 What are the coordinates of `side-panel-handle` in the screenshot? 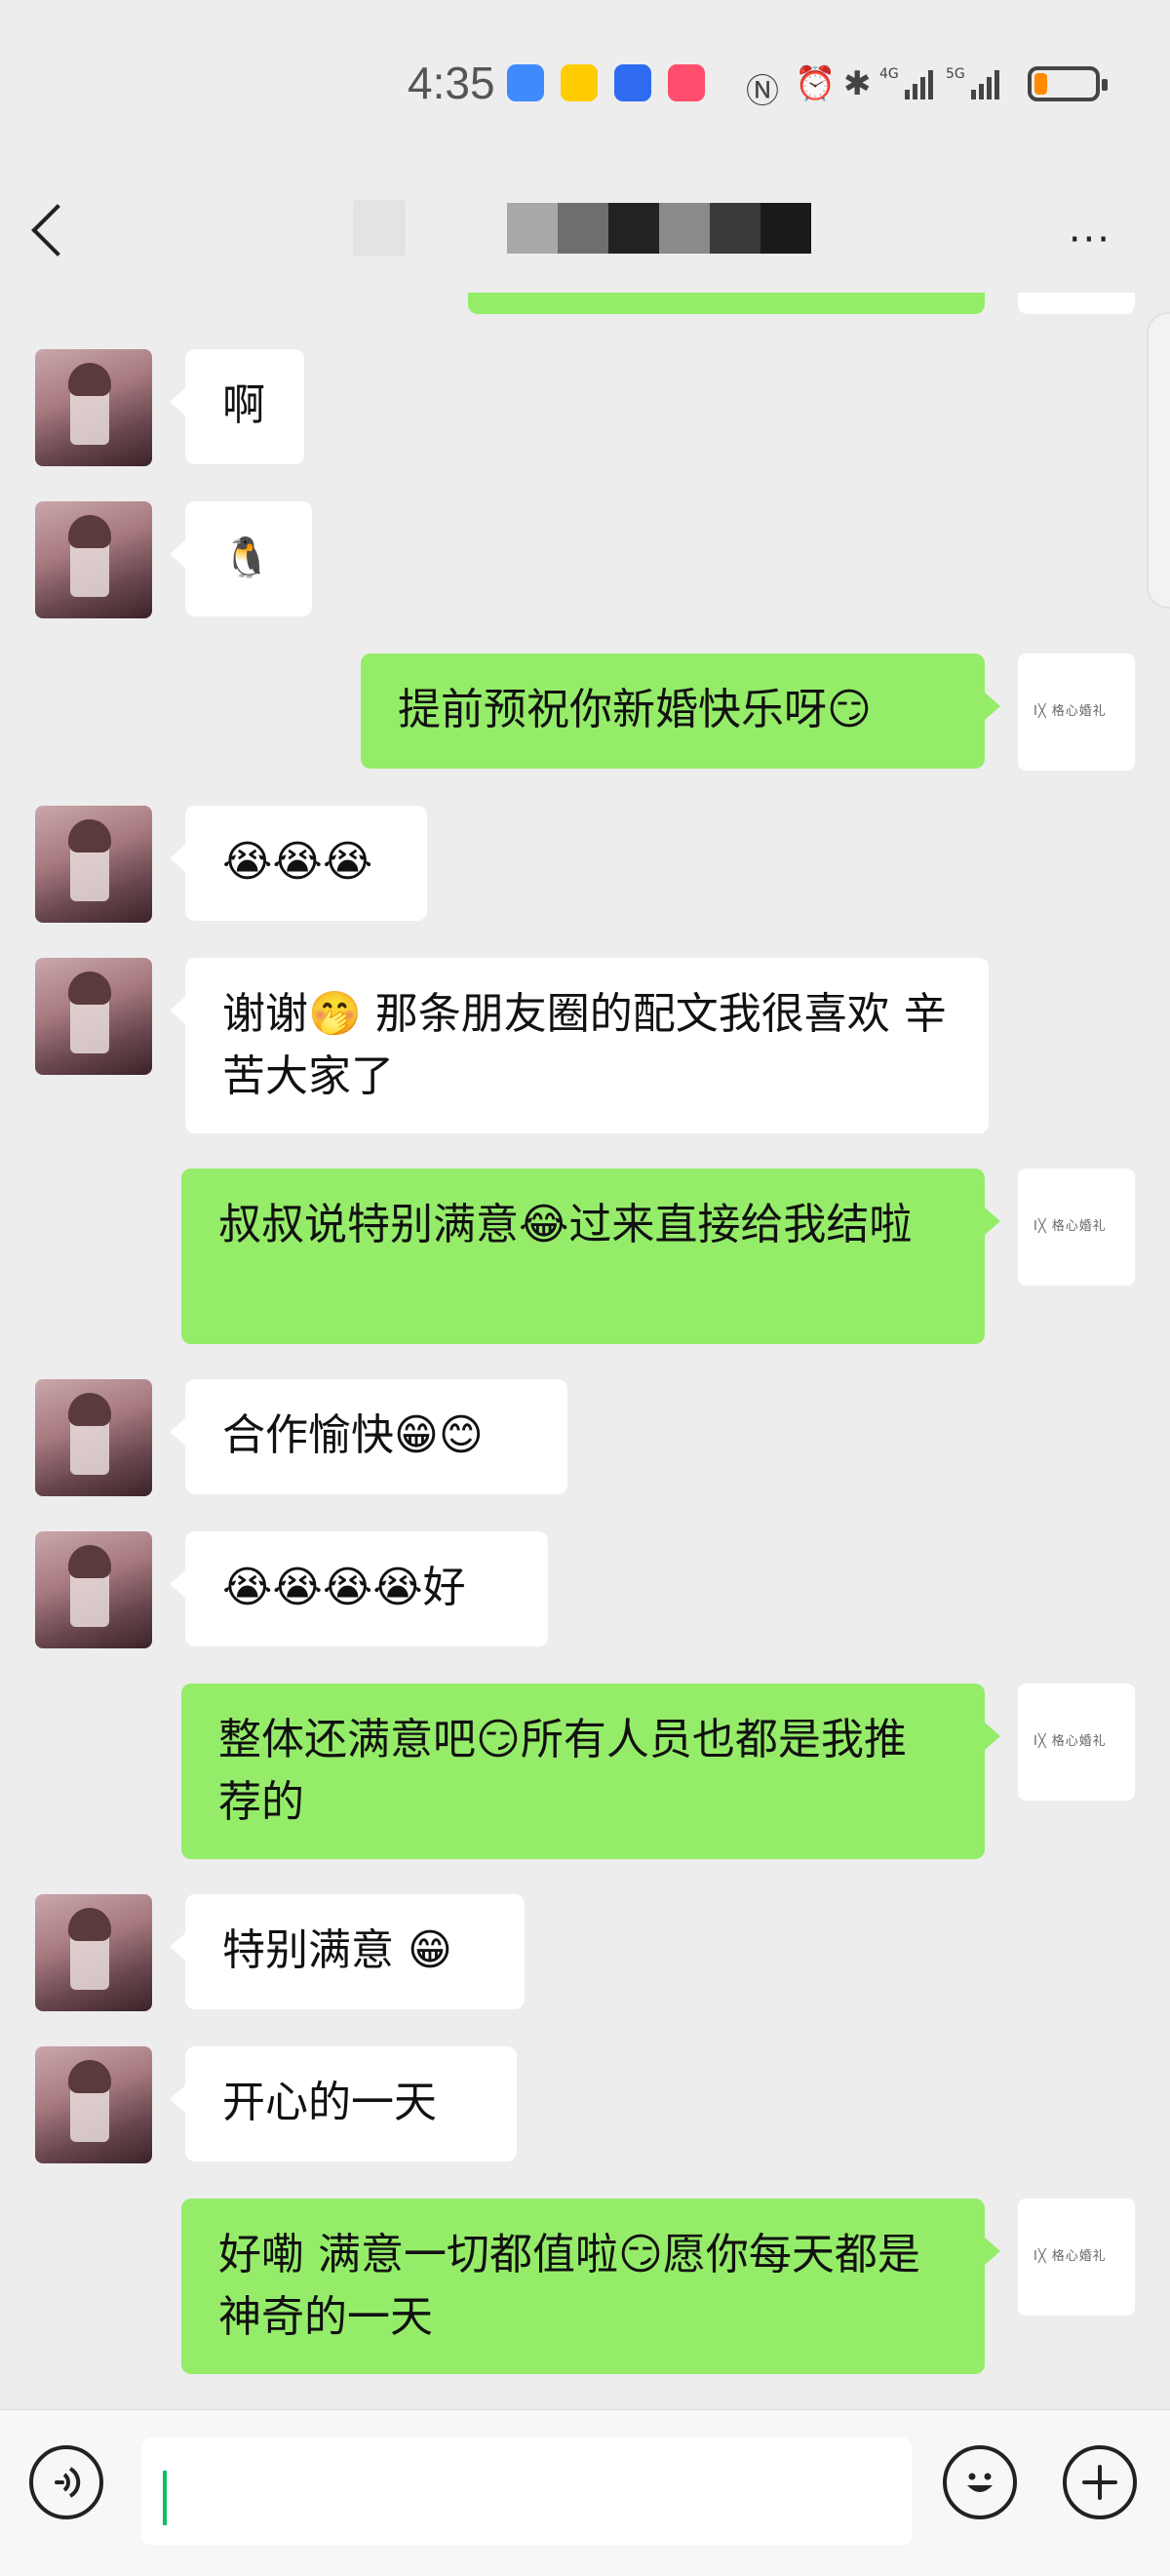 It's located at (1158, 460).